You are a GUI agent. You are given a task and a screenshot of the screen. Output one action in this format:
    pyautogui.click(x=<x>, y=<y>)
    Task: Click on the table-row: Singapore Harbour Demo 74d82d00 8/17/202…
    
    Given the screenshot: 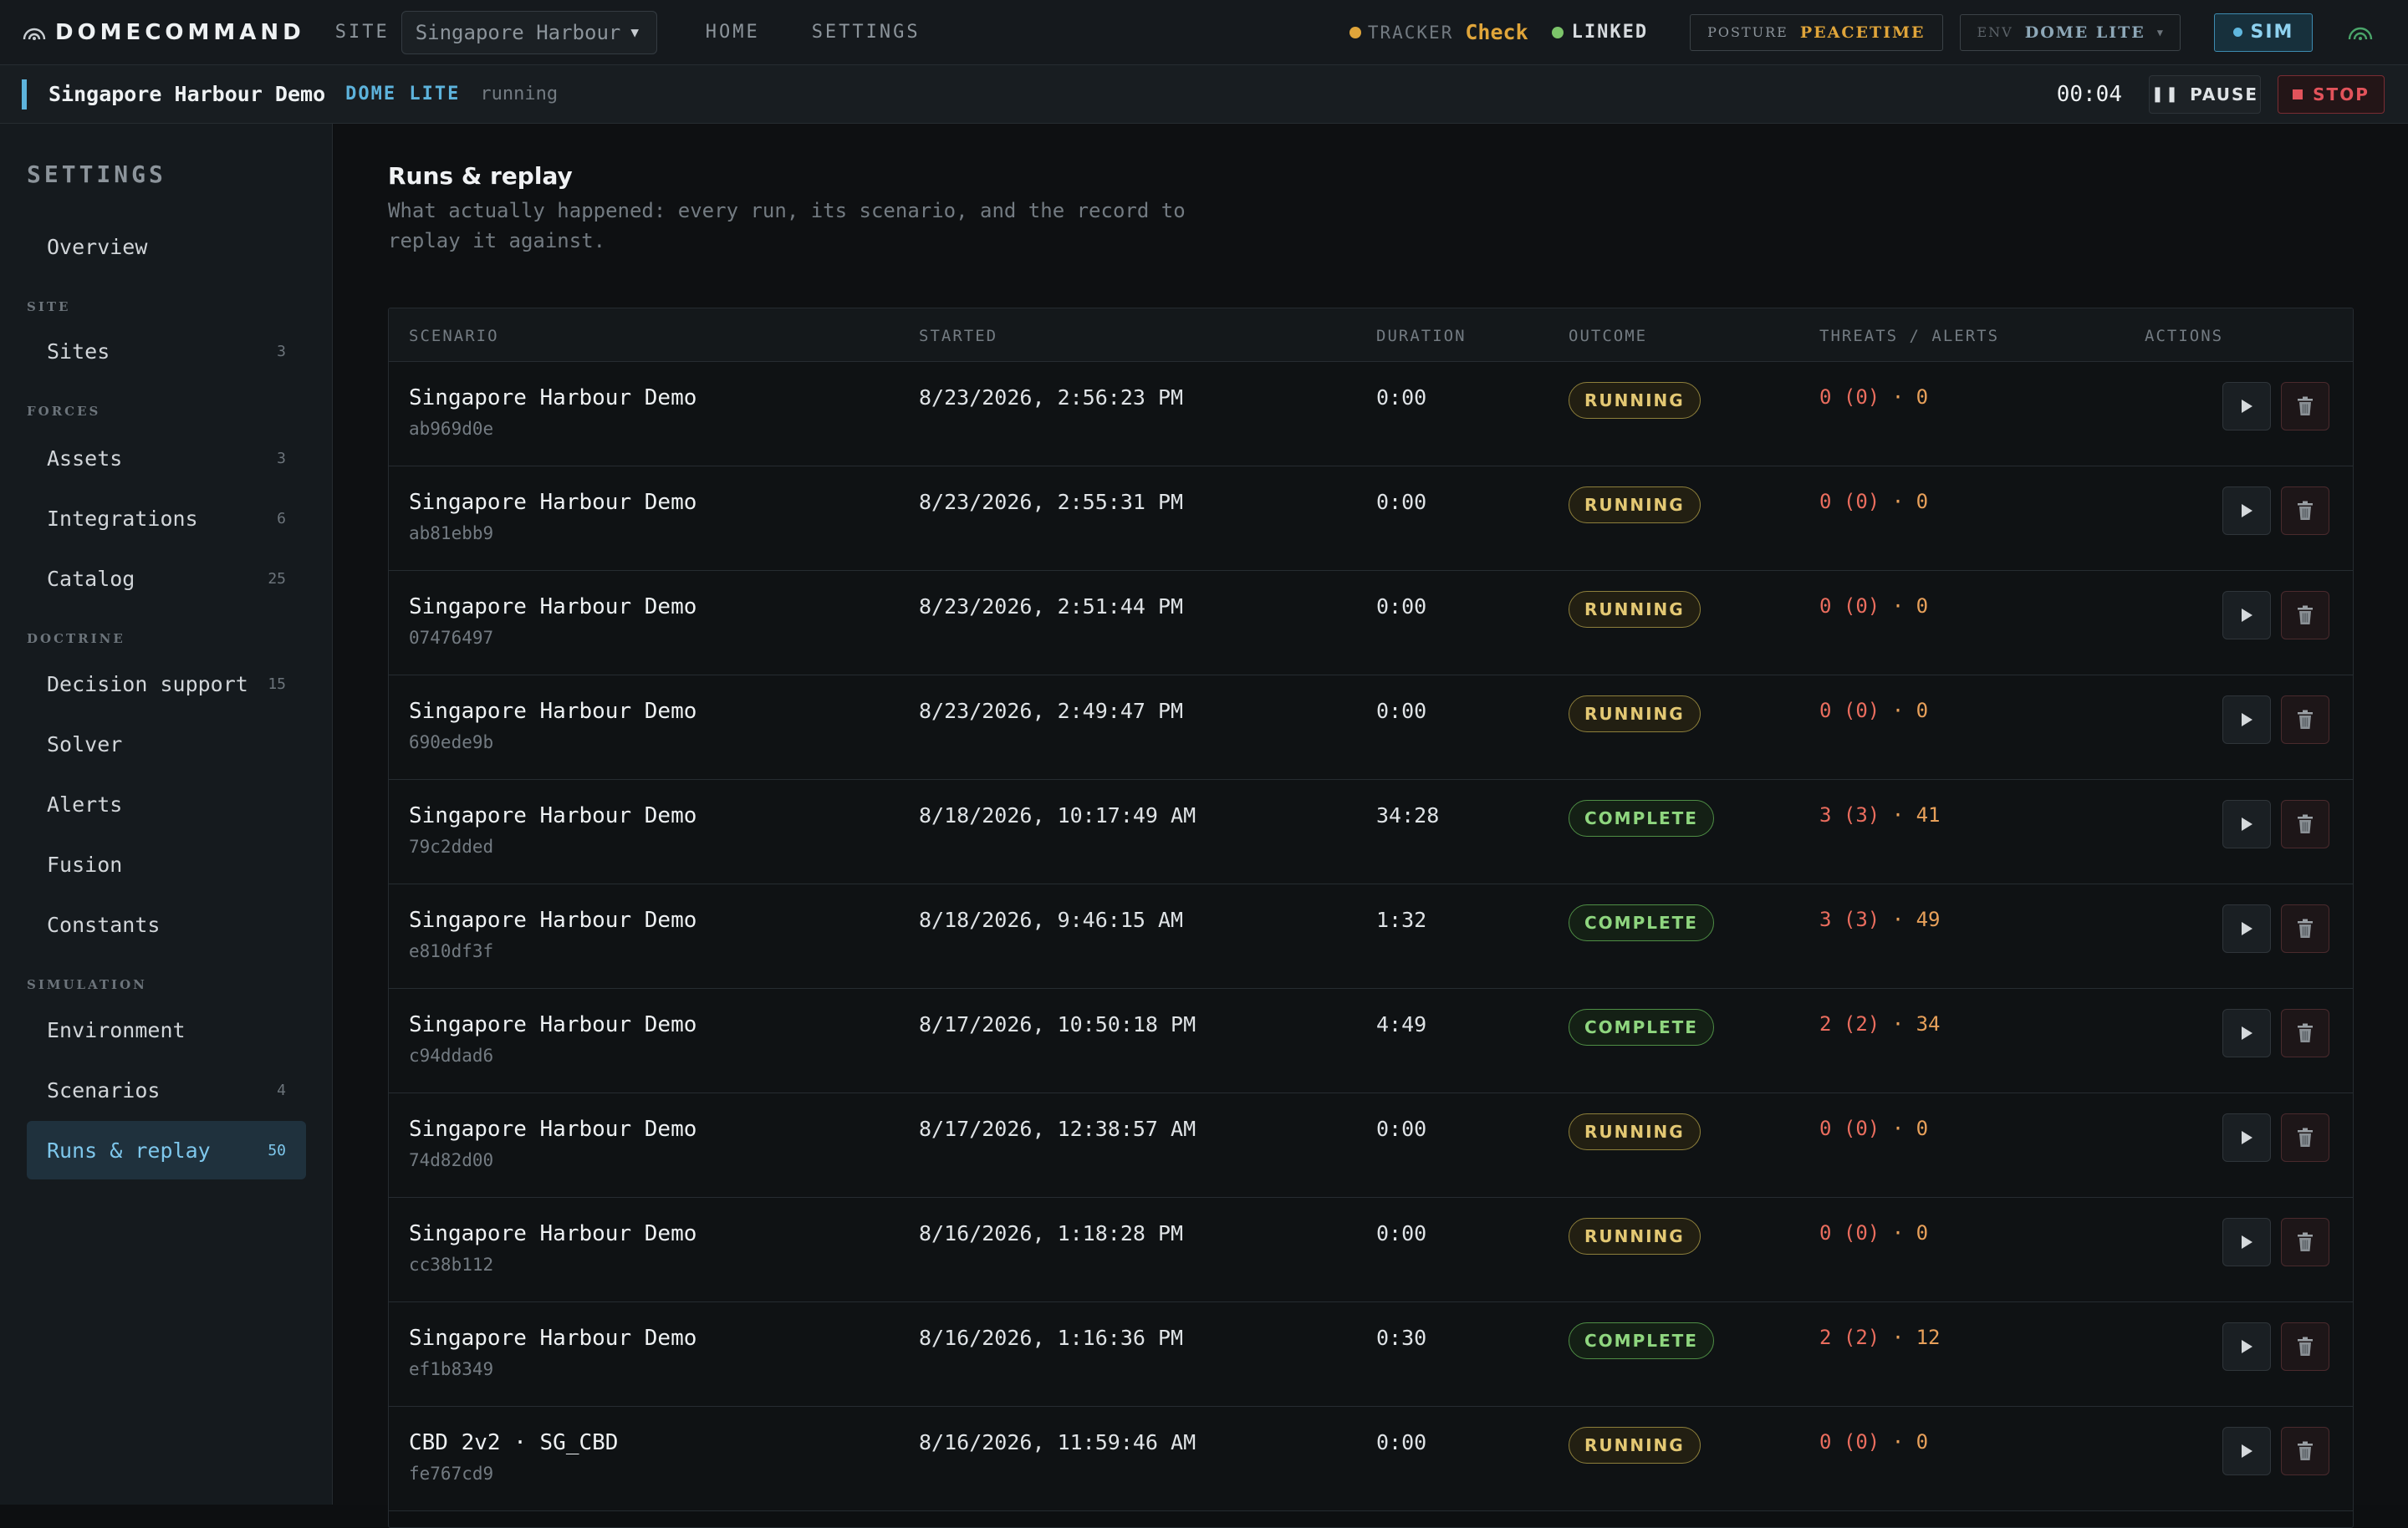 What is the action you would take?
    pyautogui.click(x=1371, y=1145)
    